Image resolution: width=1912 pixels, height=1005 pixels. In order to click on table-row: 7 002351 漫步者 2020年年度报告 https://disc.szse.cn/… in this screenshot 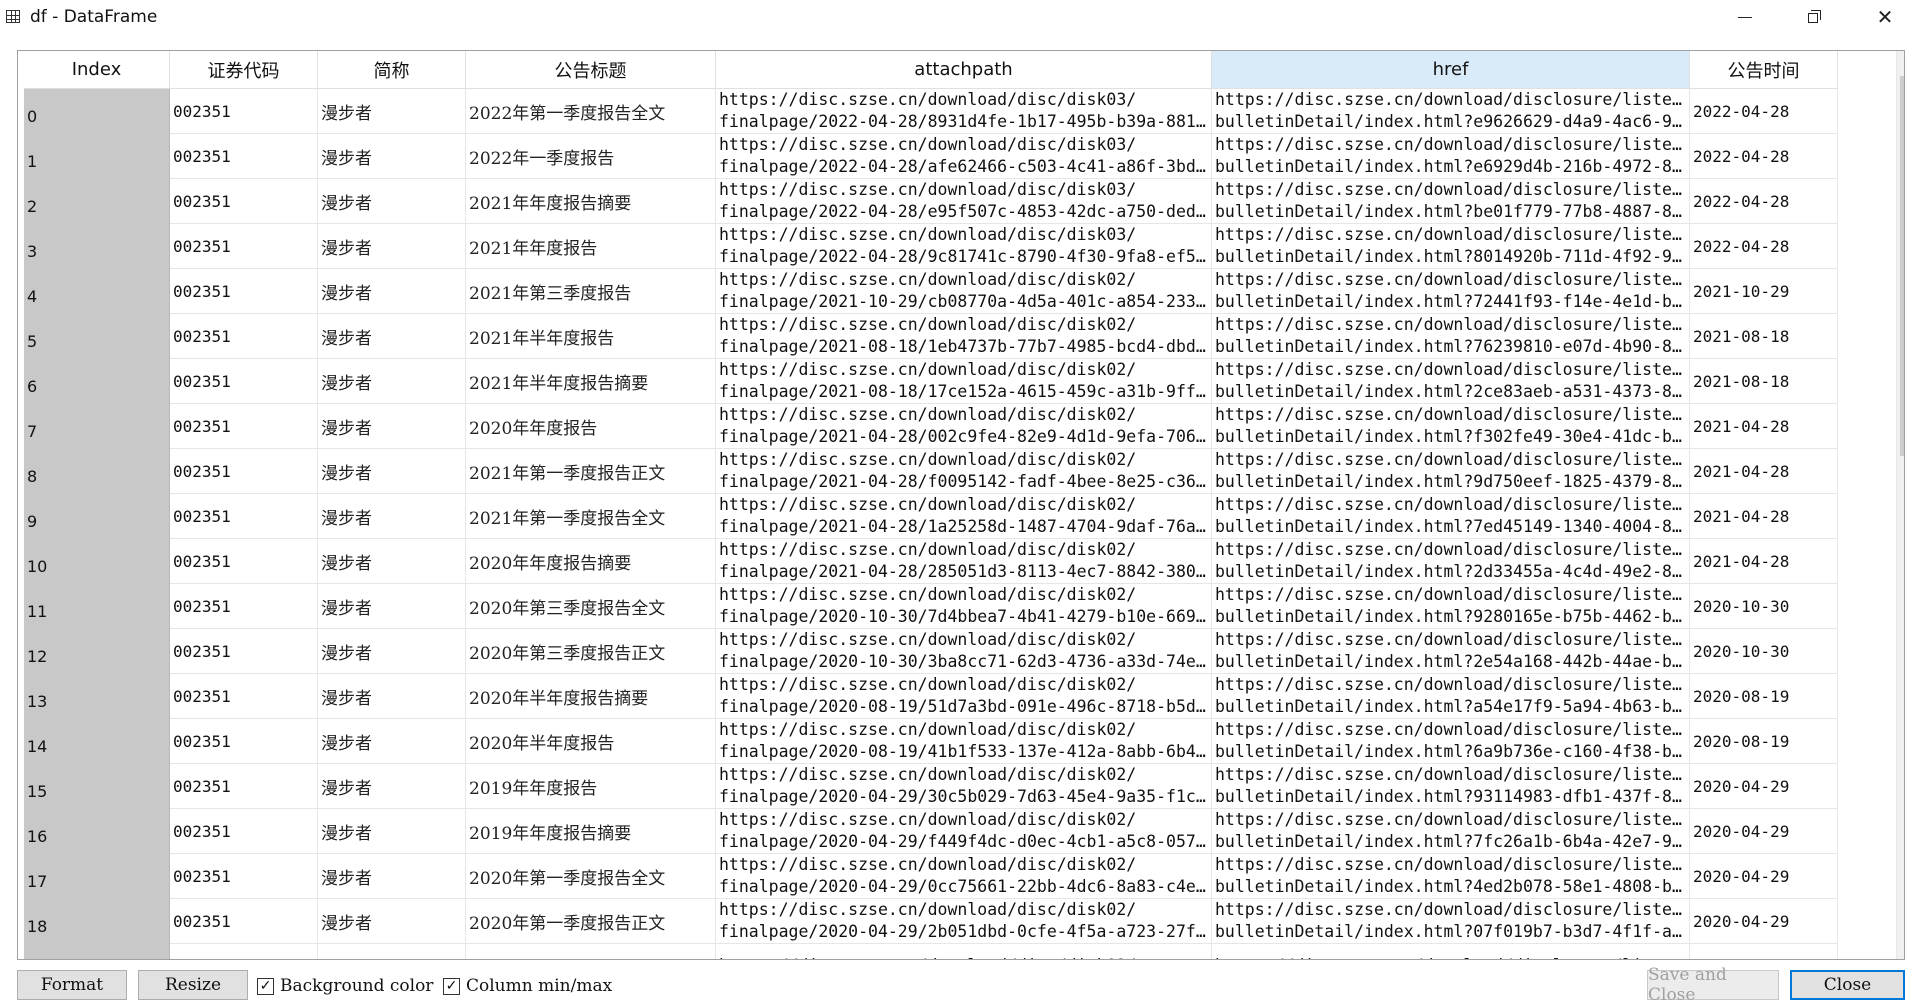, I will do `click(931, 426)`.